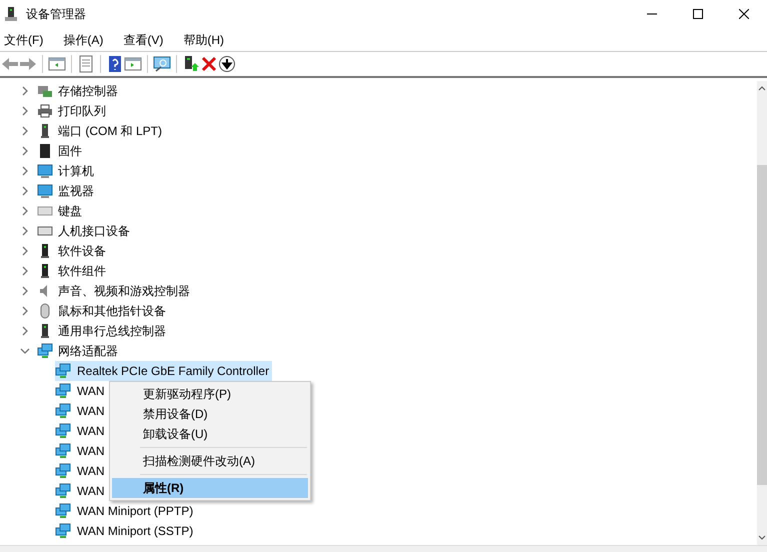 This screenshot has width=767, height=552. I want to click on device-manager-icon, so click(11, 14).